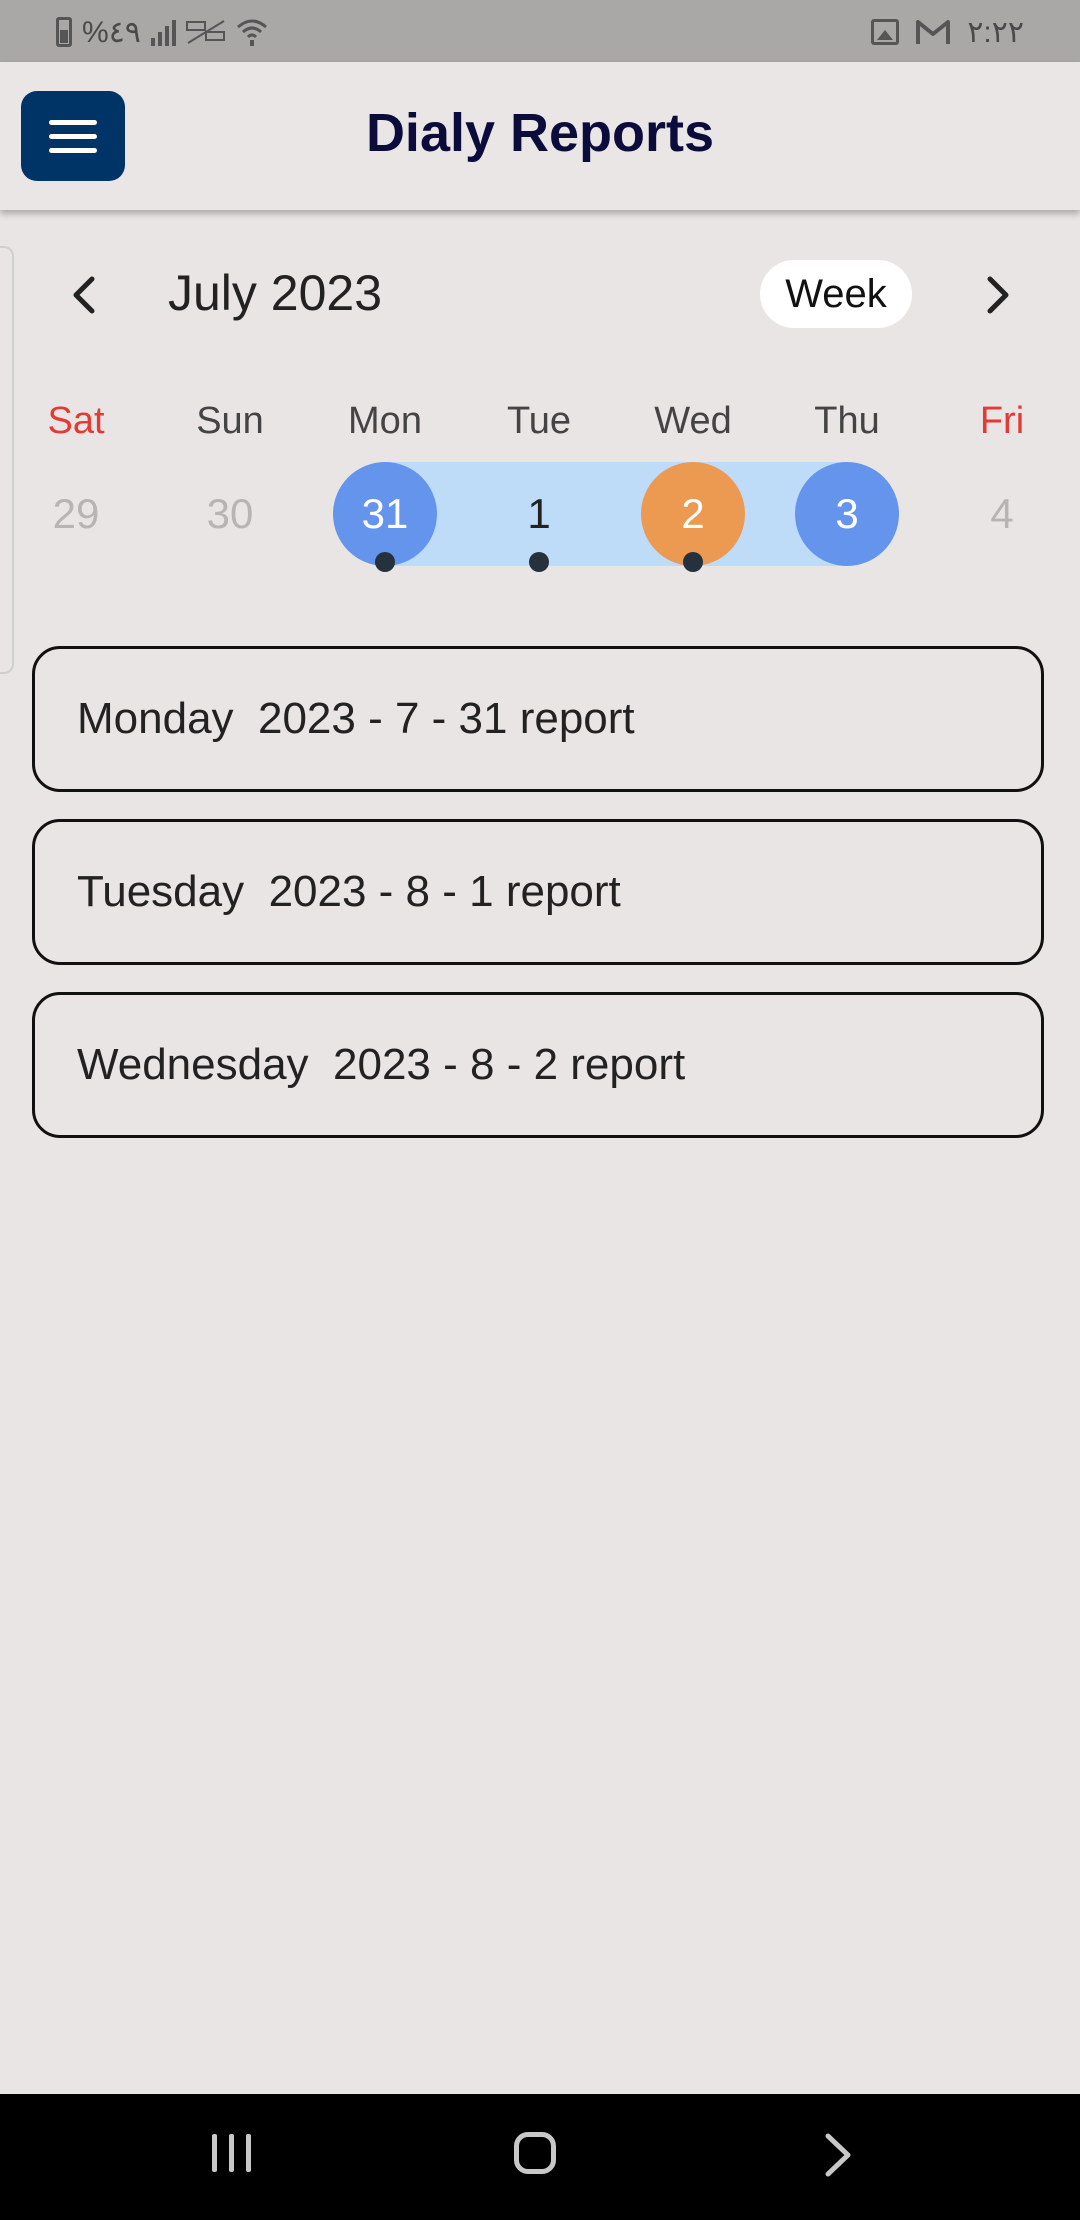 The width and height of the screenshot is (1080, 2220). Describe the element at coordinates (76, 514) in the screenshot. I see `day-cell: 29` at that location.